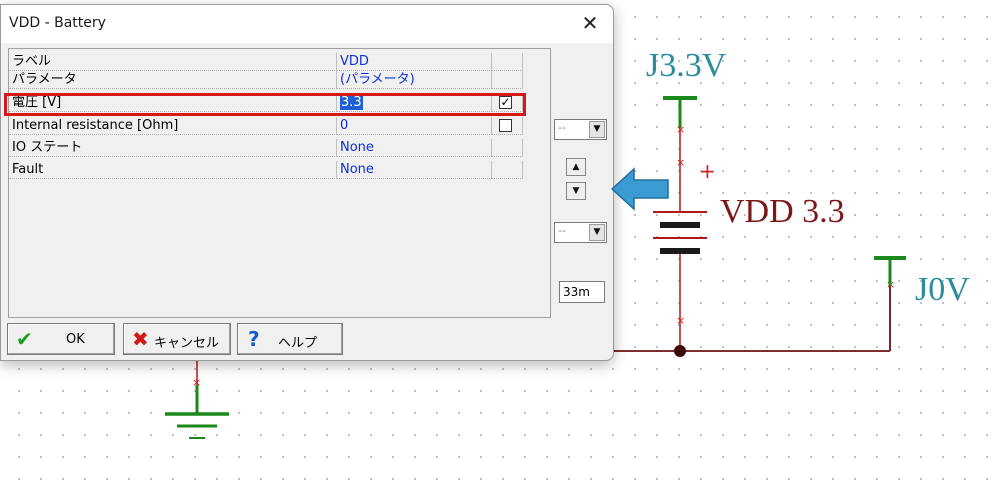 This screenshot has height=482, width=1000. What do you see at coordinates (942, 289) in the screenshot?
I see `power-label-j0v: J0V` at bounding box center [942, 289].